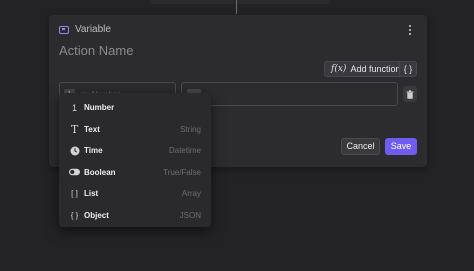  Describe the element at coordinates (360, 146) in the screenshot. I see `cancel-button: Cancel` at that location.